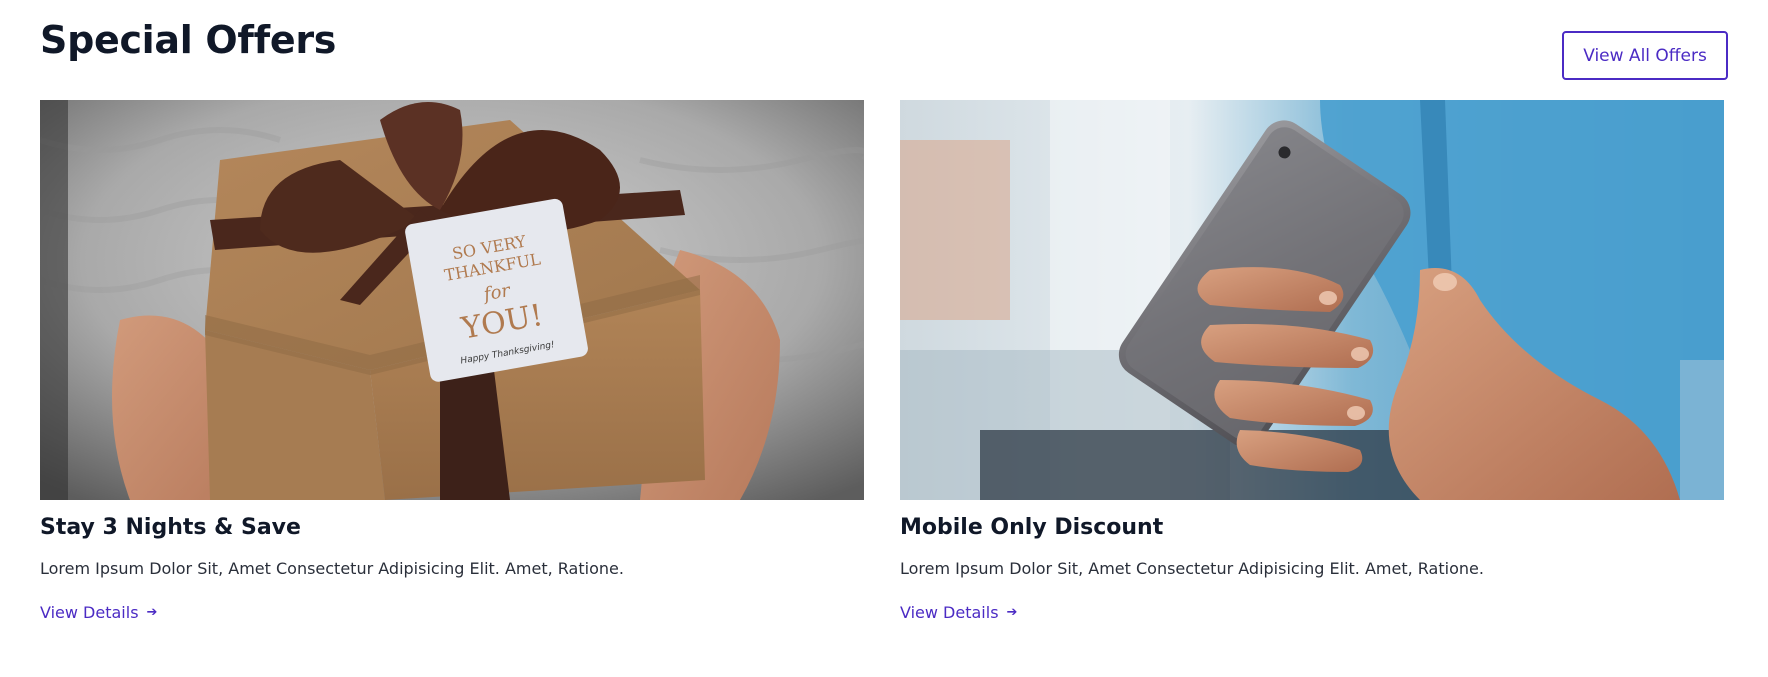 Image resolution: width=1768 pixels, height=677 pixels. Describe the element at coordinates (1645, 55) in the screenshot. I see `view-all-offers-button: View All Offers` at that location.